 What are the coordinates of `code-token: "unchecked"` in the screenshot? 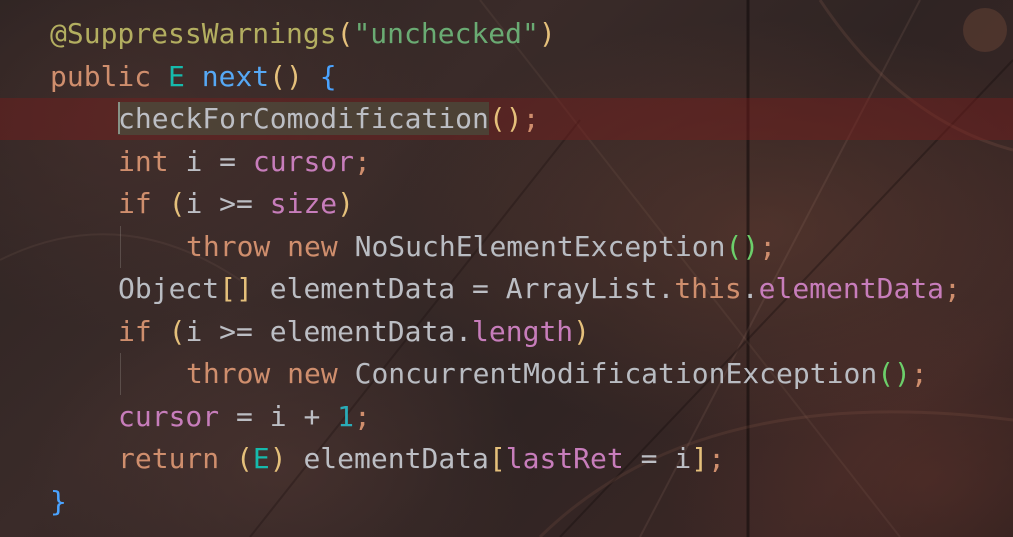 It's located at (446, 33).